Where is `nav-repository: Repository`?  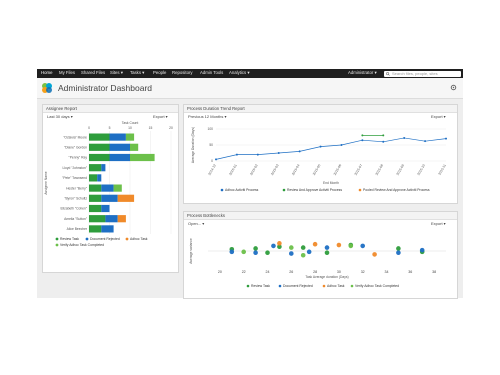 nav-repository: Repository is located at coordinates (182, 72).